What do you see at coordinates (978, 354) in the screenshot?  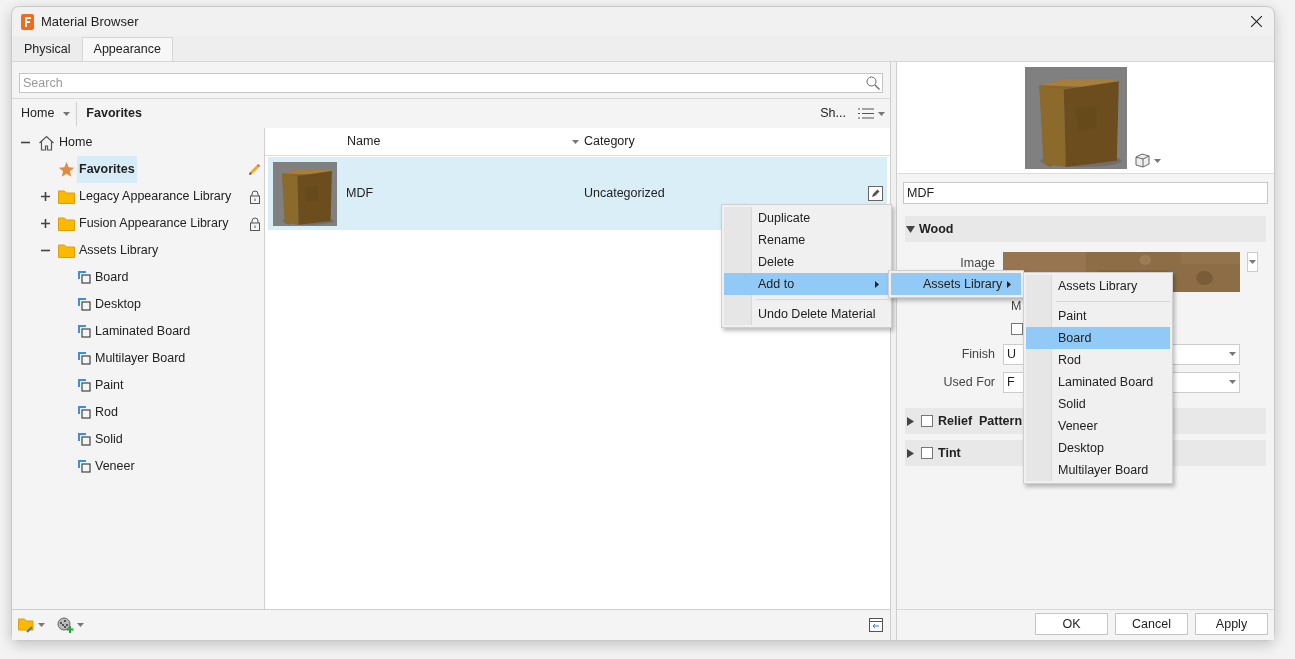 I see `field-label: Finish` at bounding box center [978, 354].